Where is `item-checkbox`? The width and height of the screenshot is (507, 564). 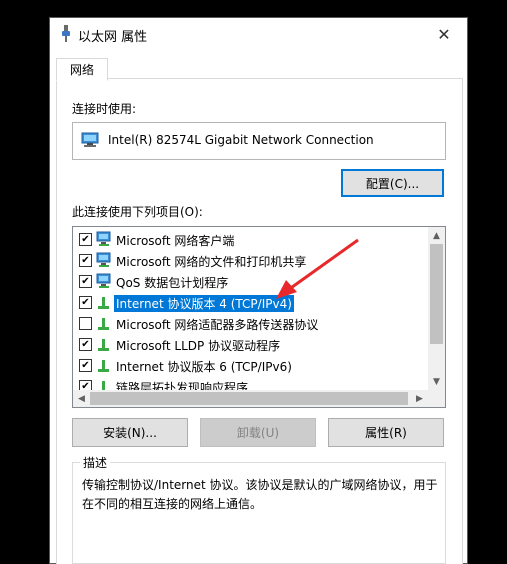
item-checkbox is located at coordinates (85, 323).